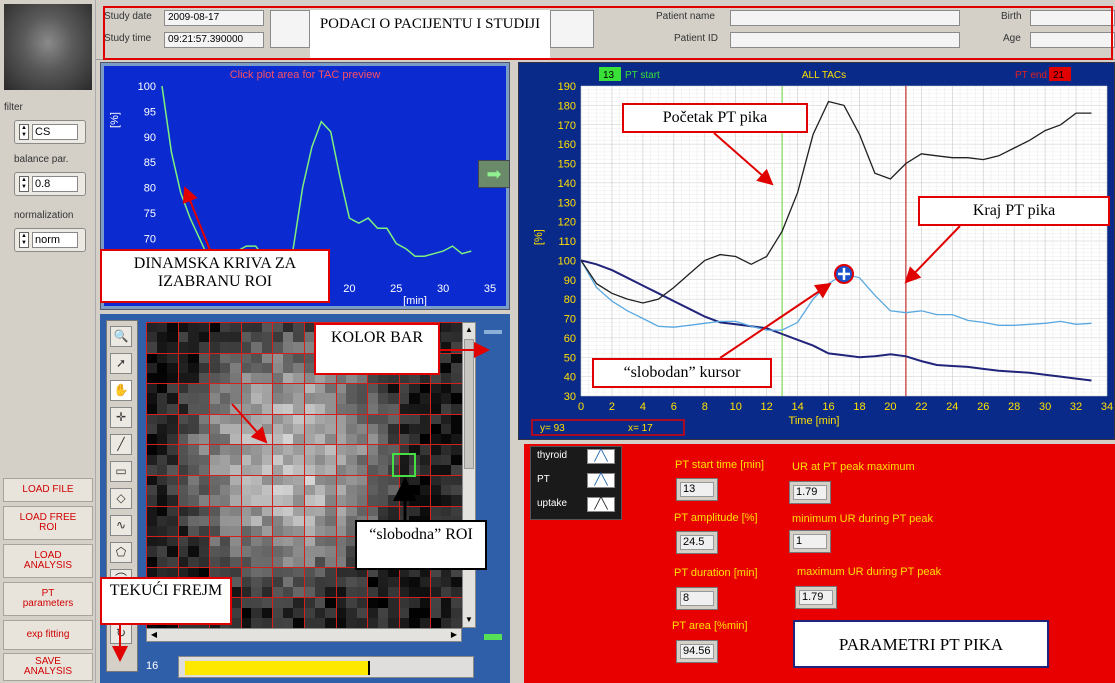 This screenshot has height=683, width=1115. What do you see at coordinates (48, 635) in the screenshot?
I see `exp-fitting-button: exp fitting` at bounding box center [48, 635].